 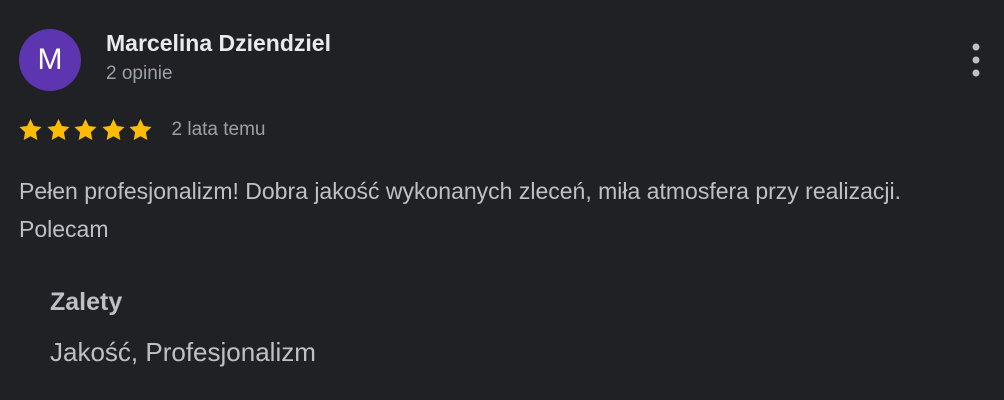 I want to click on more-options-button, so click(x=976, y=60).